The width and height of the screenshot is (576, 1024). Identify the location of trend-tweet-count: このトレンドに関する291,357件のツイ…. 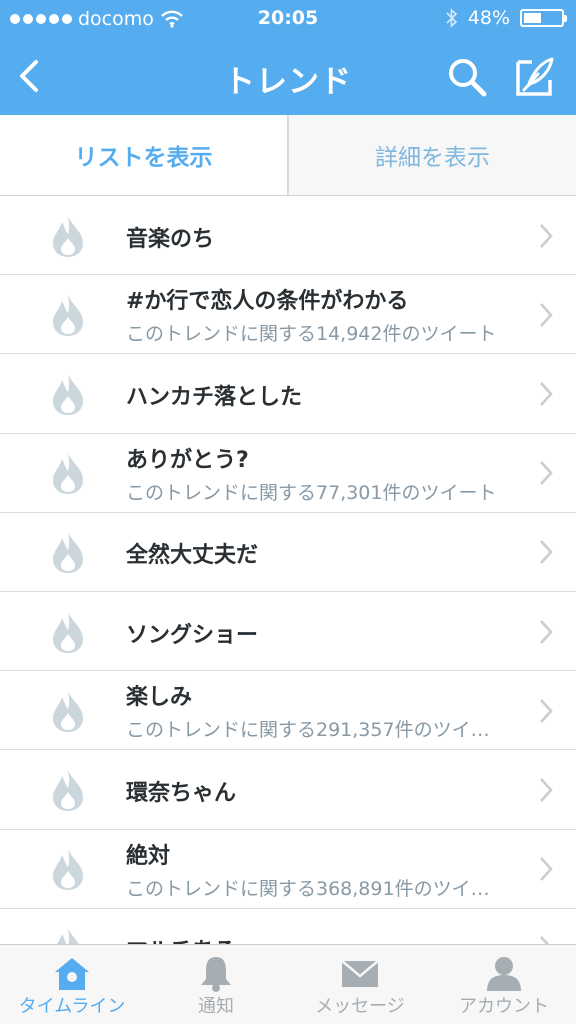
(308, 730).